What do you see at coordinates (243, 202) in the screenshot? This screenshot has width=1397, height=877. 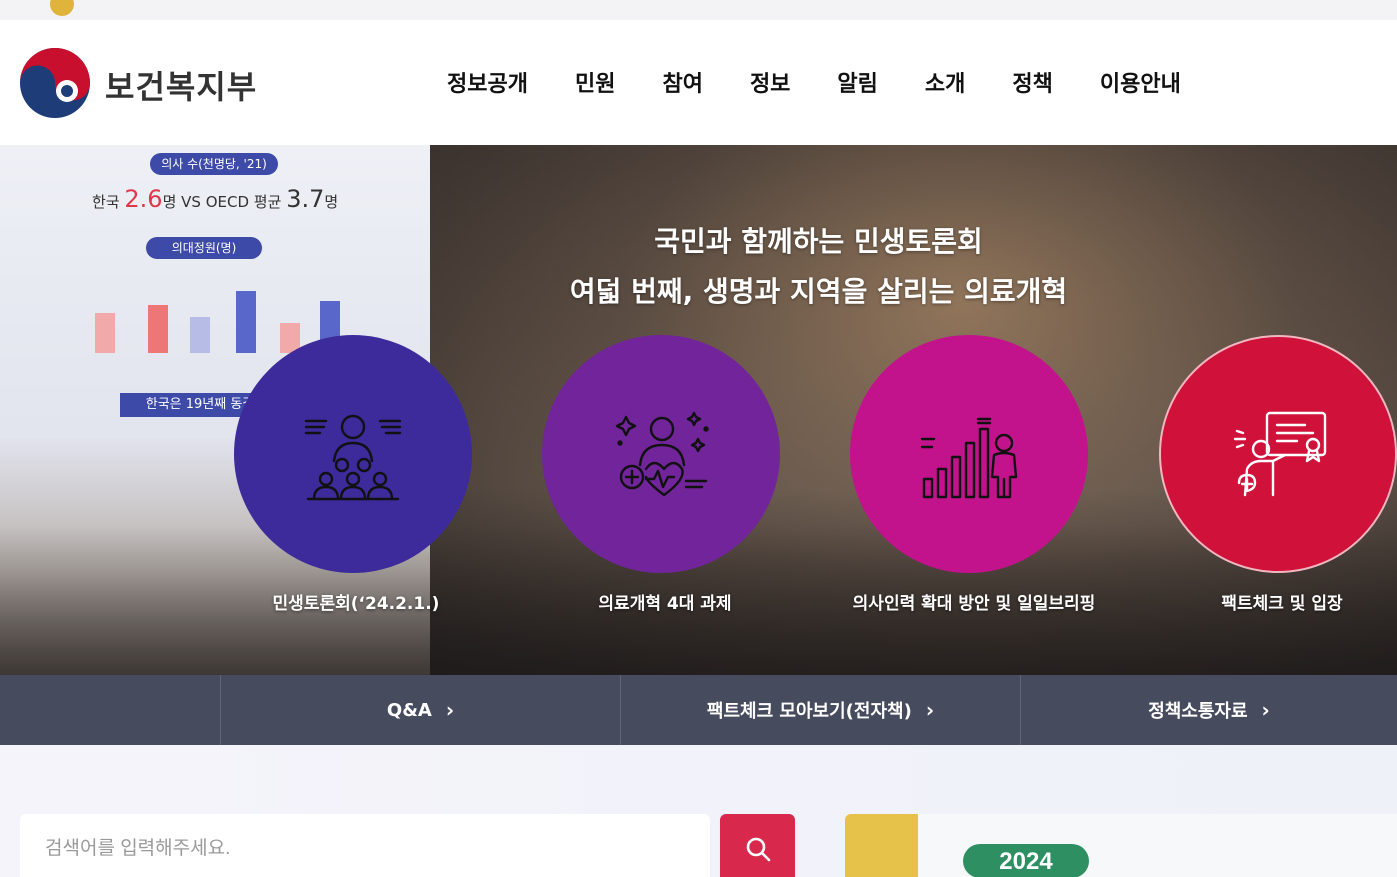 I see `slide-oecd-label: OECD 평균` at bounding box center [243, 202].